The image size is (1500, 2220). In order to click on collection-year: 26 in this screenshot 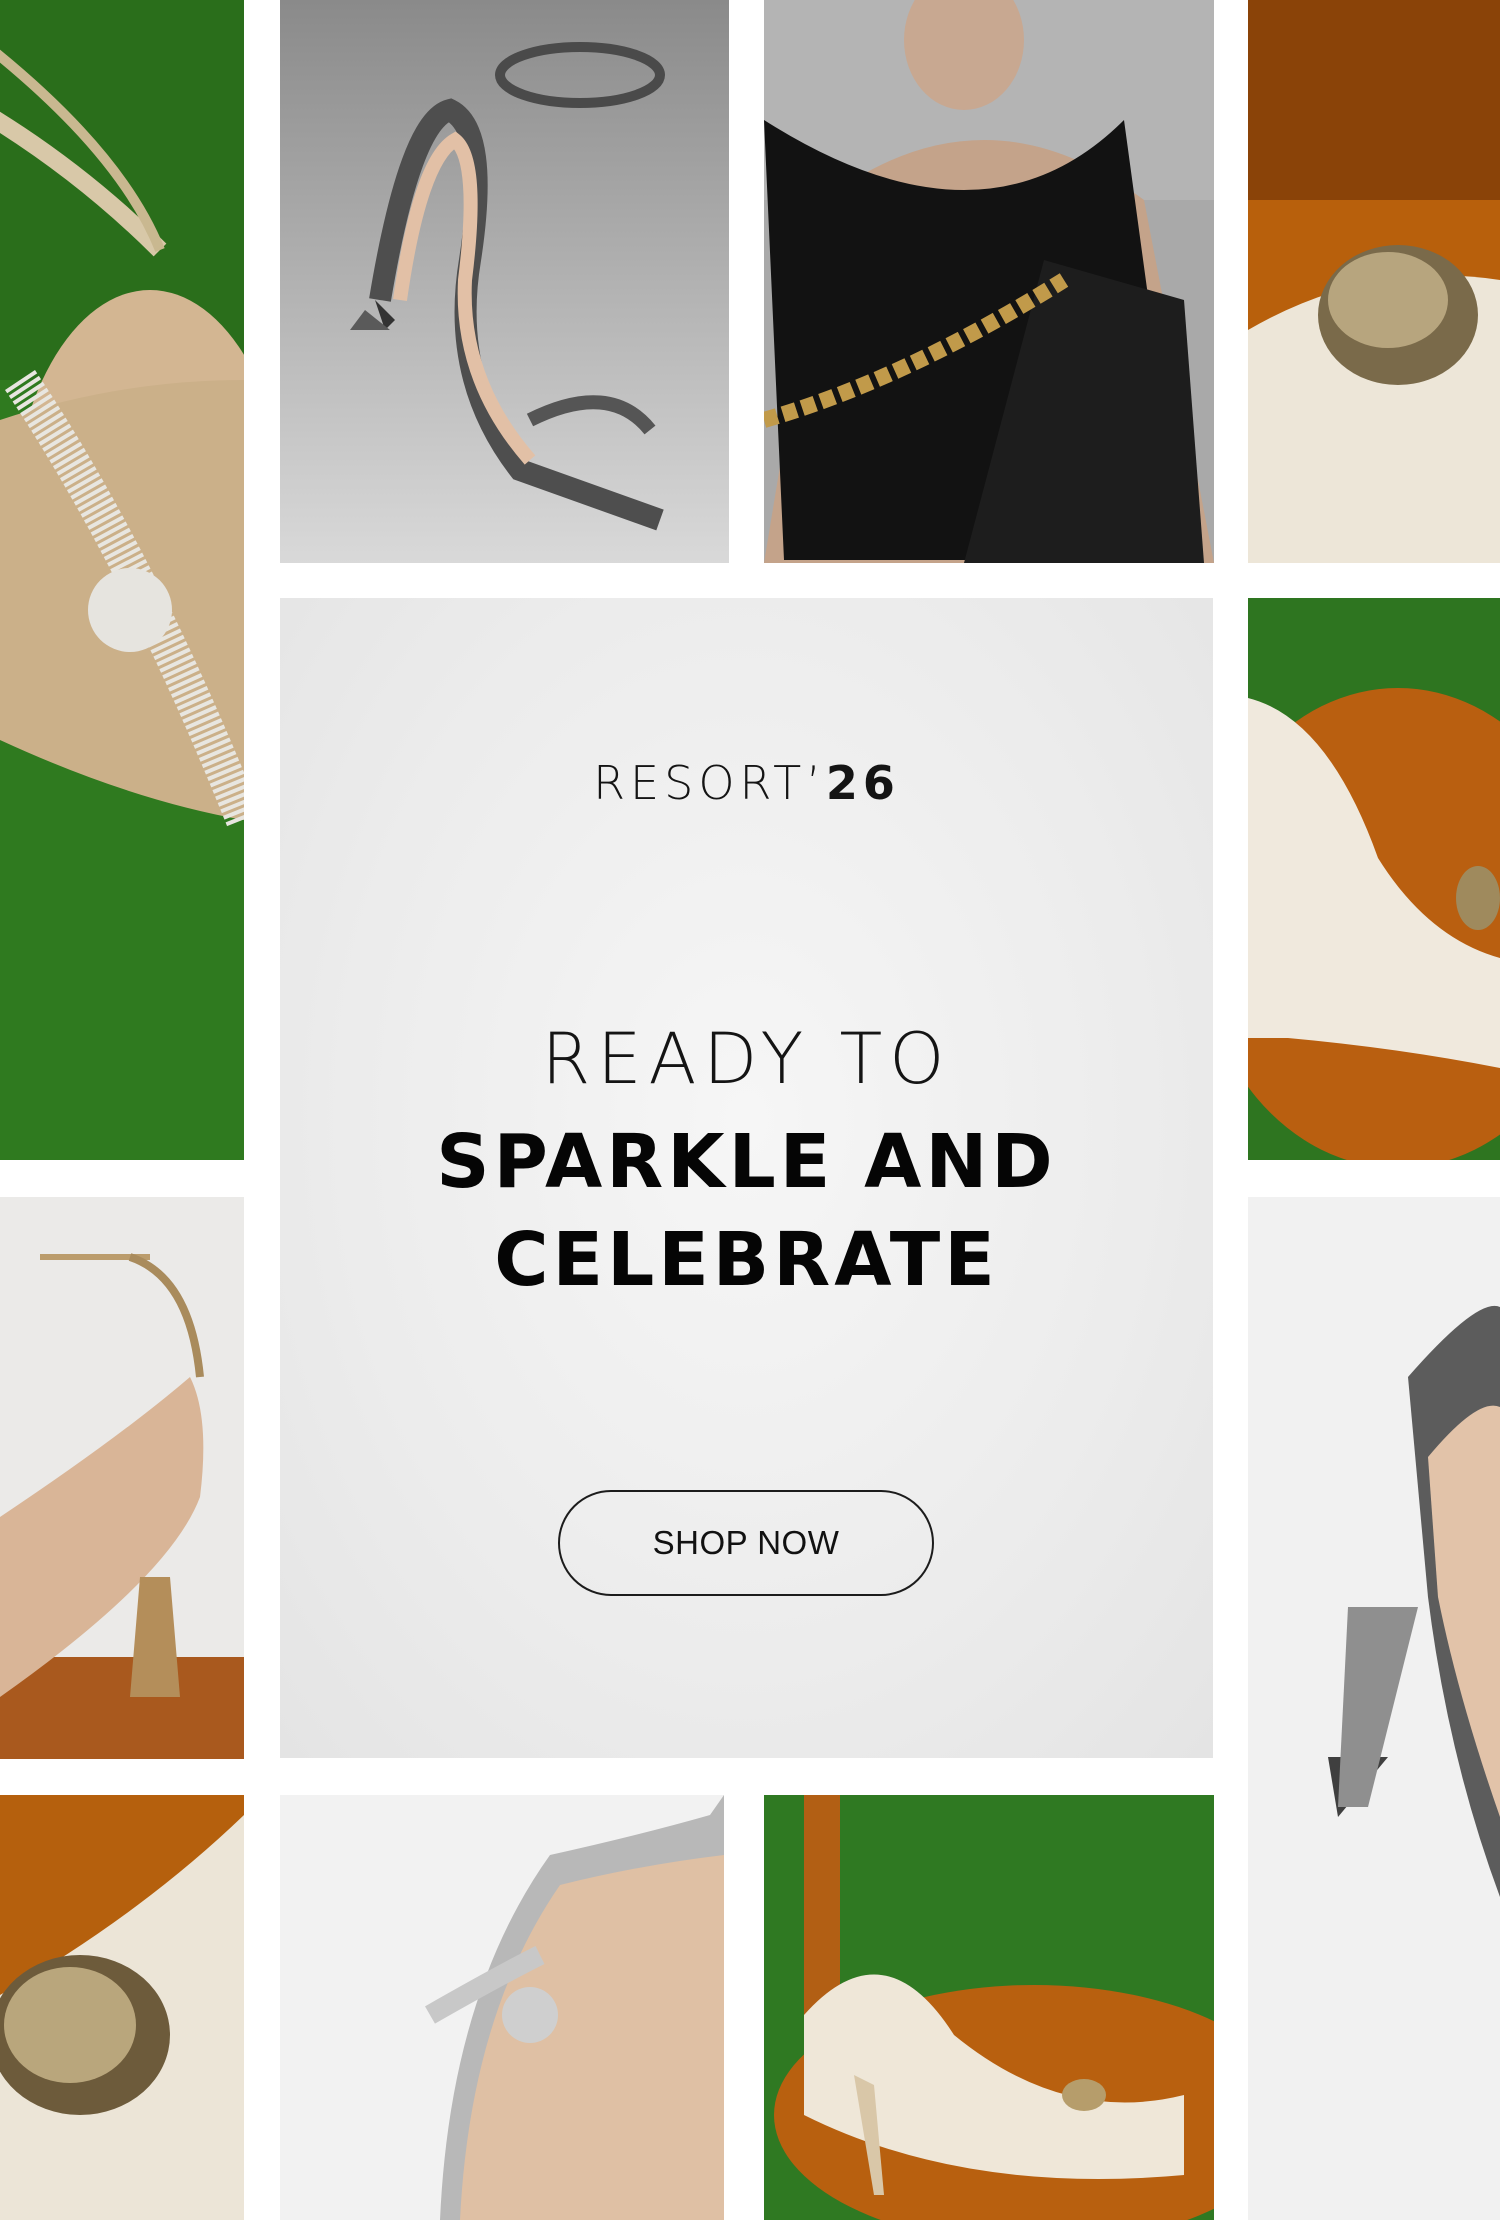, I will do `click(862, 783)`.